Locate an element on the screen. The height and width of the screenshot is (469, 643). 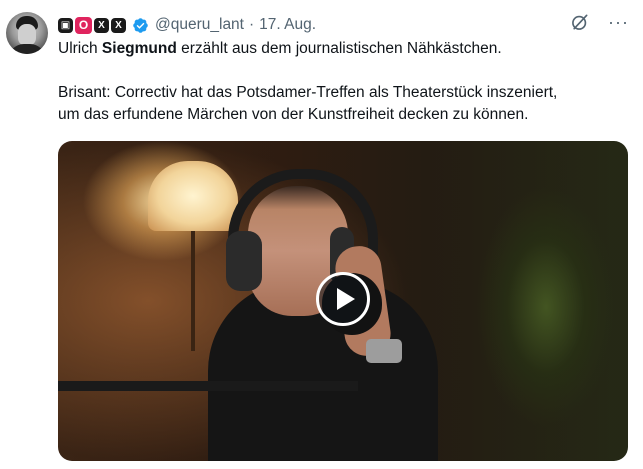
video-lamp is located at coordinates (193, 196).